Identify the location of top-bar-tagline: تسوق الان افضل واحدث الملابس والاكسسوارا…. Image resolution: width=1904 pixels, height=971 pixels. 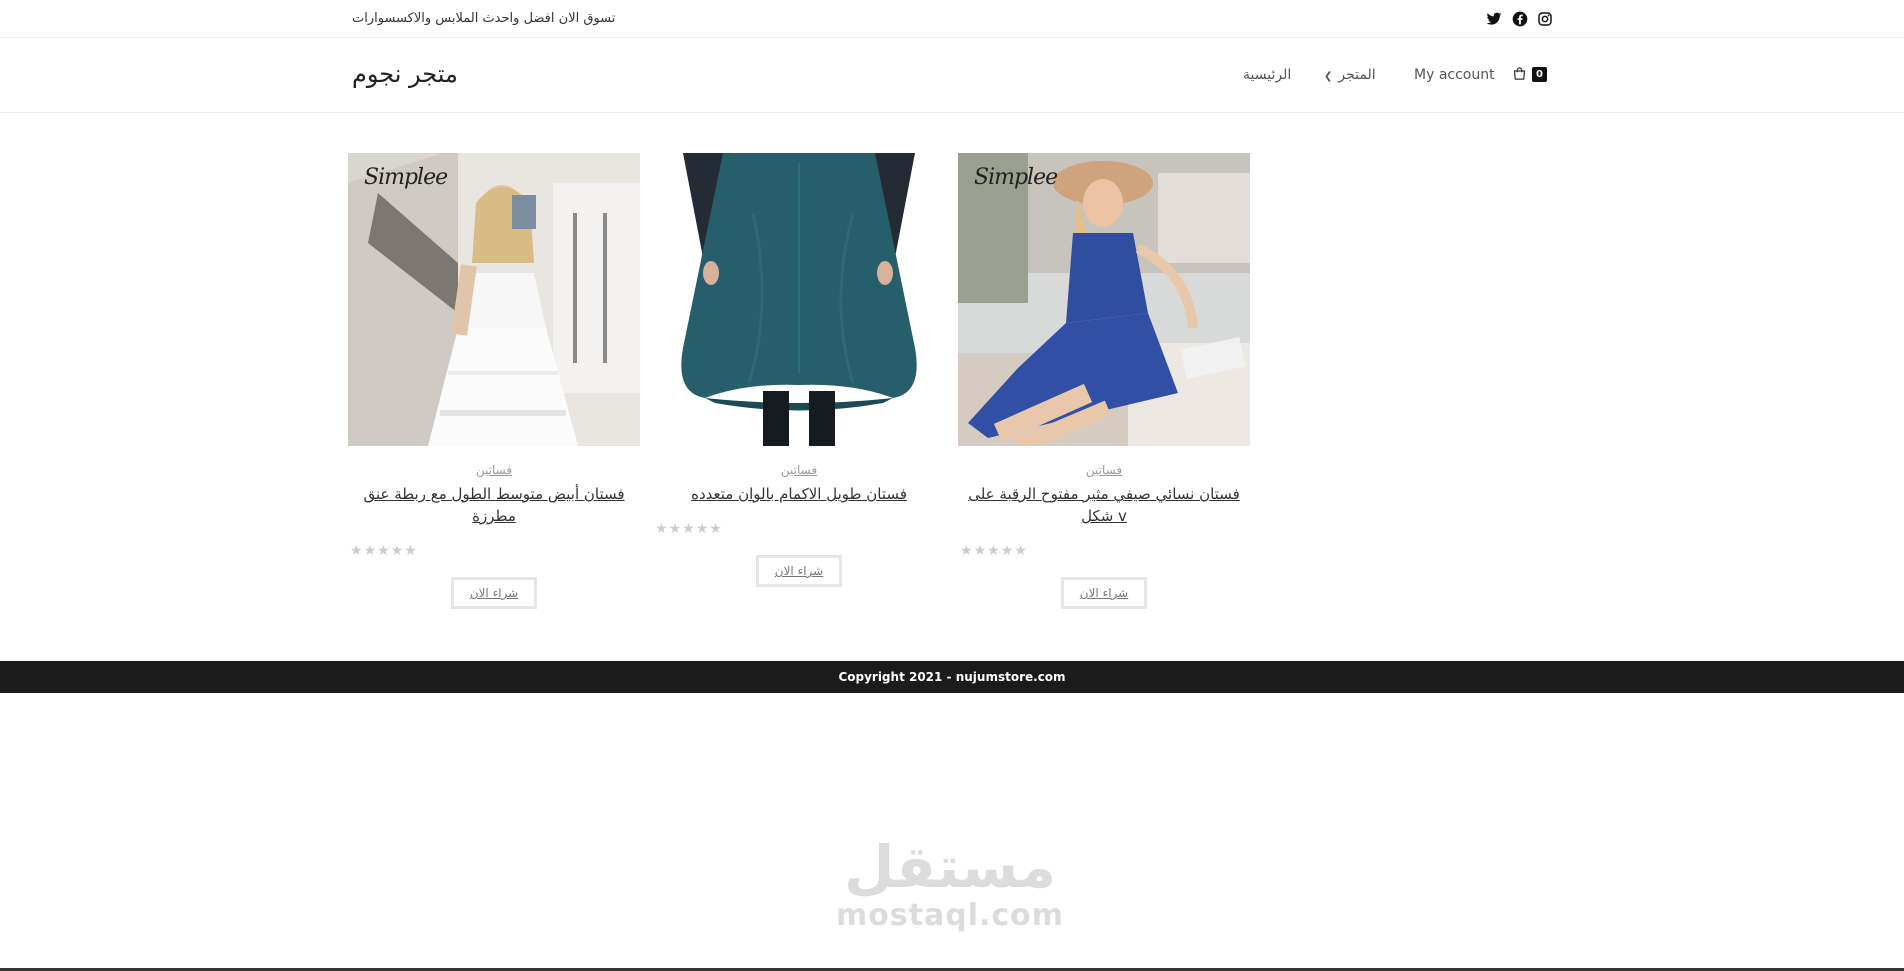
(484, 18).